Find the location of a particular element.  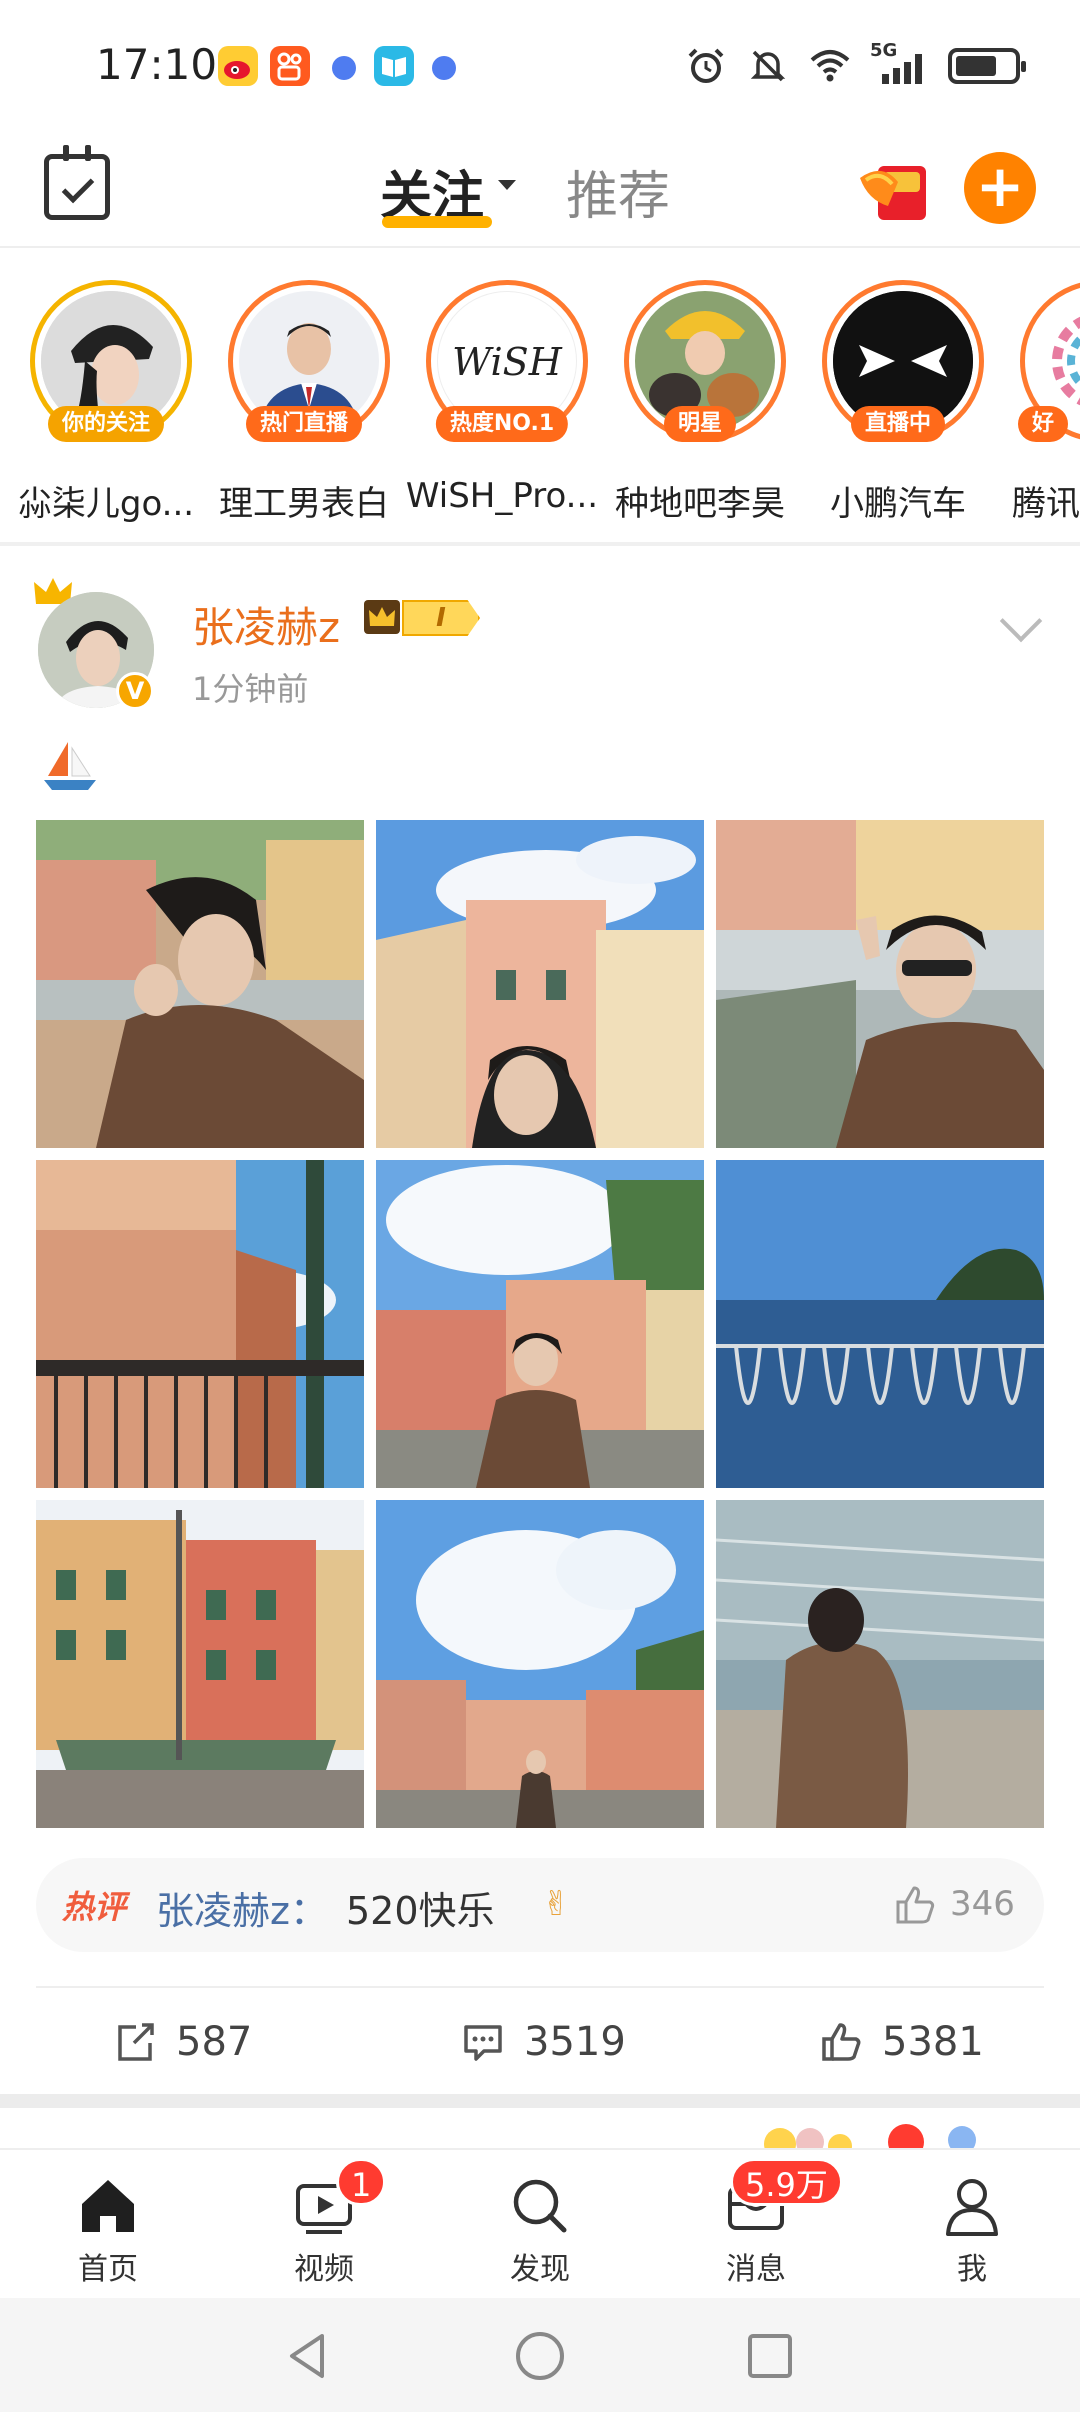

back-icon is located at coordinates (308, 2356).